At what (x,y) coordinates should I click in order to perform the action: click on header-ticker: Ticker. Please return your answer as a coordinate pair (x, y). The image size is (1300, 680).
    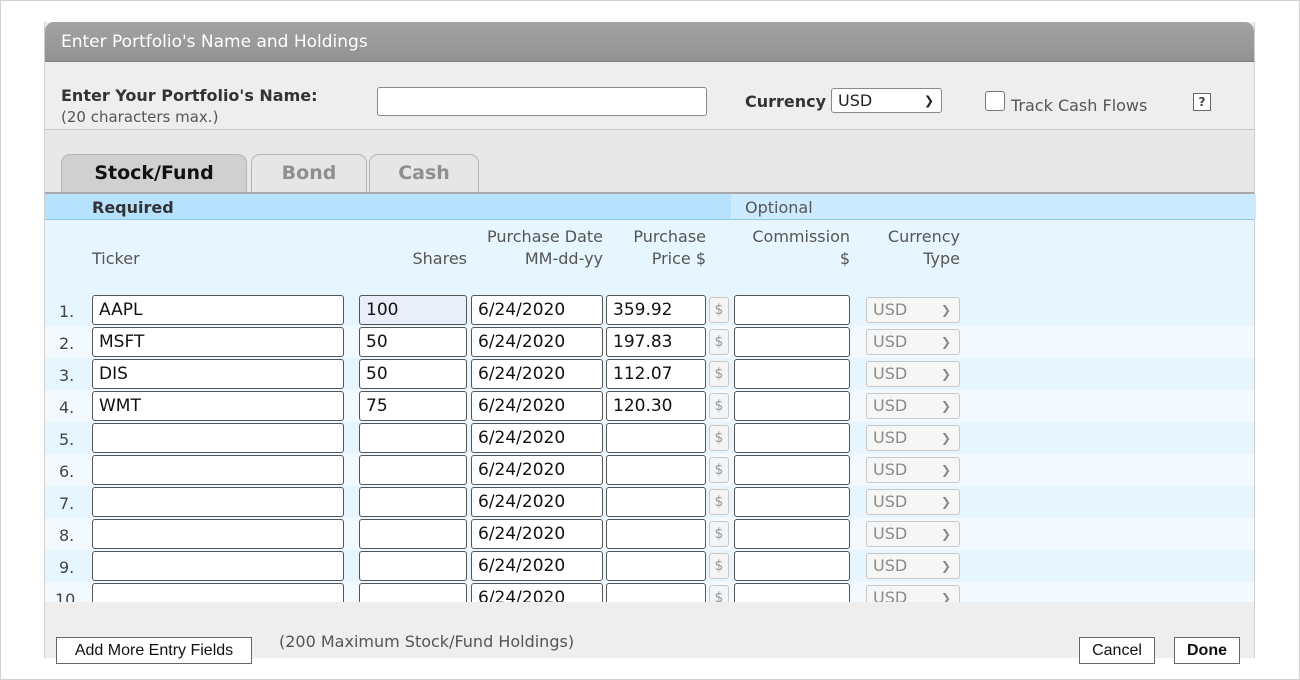
    Looking at the image, I should click on (116, 258).